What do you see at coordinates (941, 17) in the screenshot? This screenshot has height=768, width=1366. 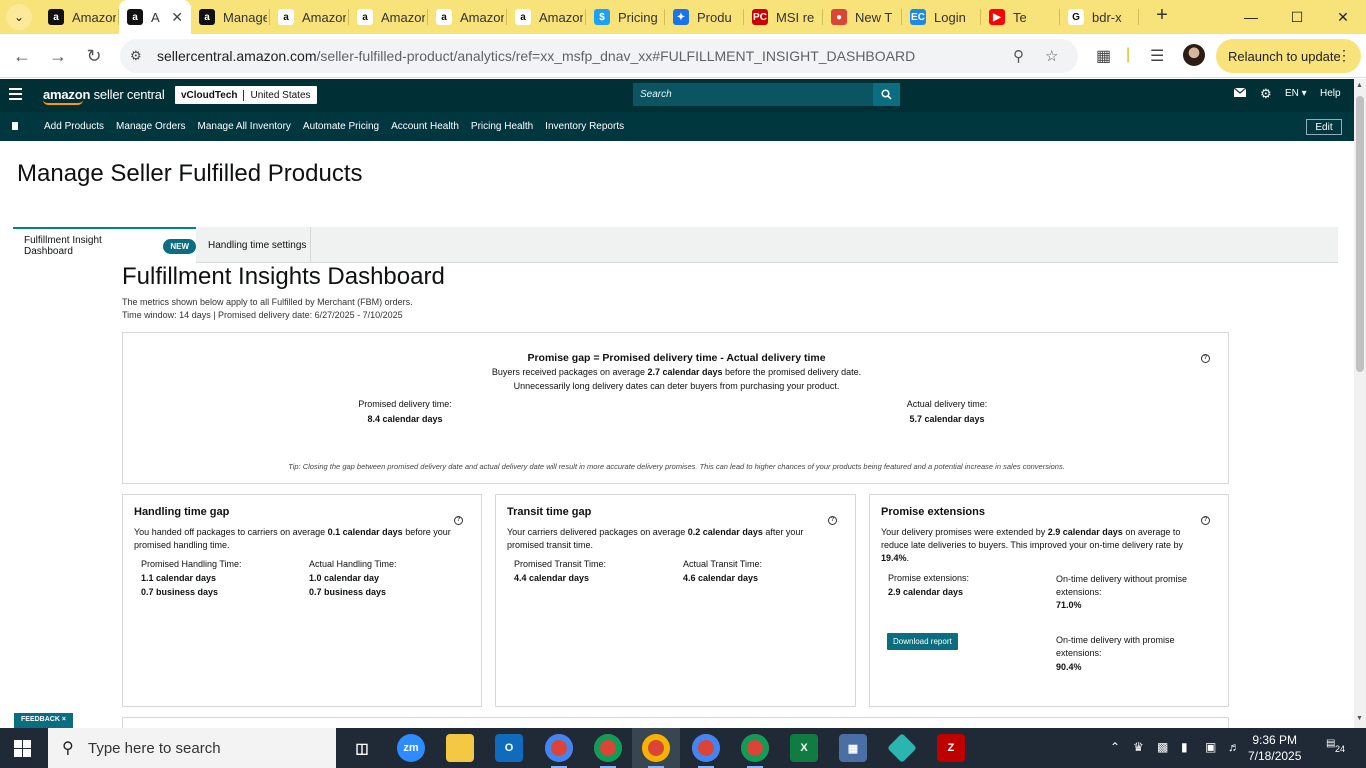 I see `browser-tab: EC Login` at bounding box center [941, 17].